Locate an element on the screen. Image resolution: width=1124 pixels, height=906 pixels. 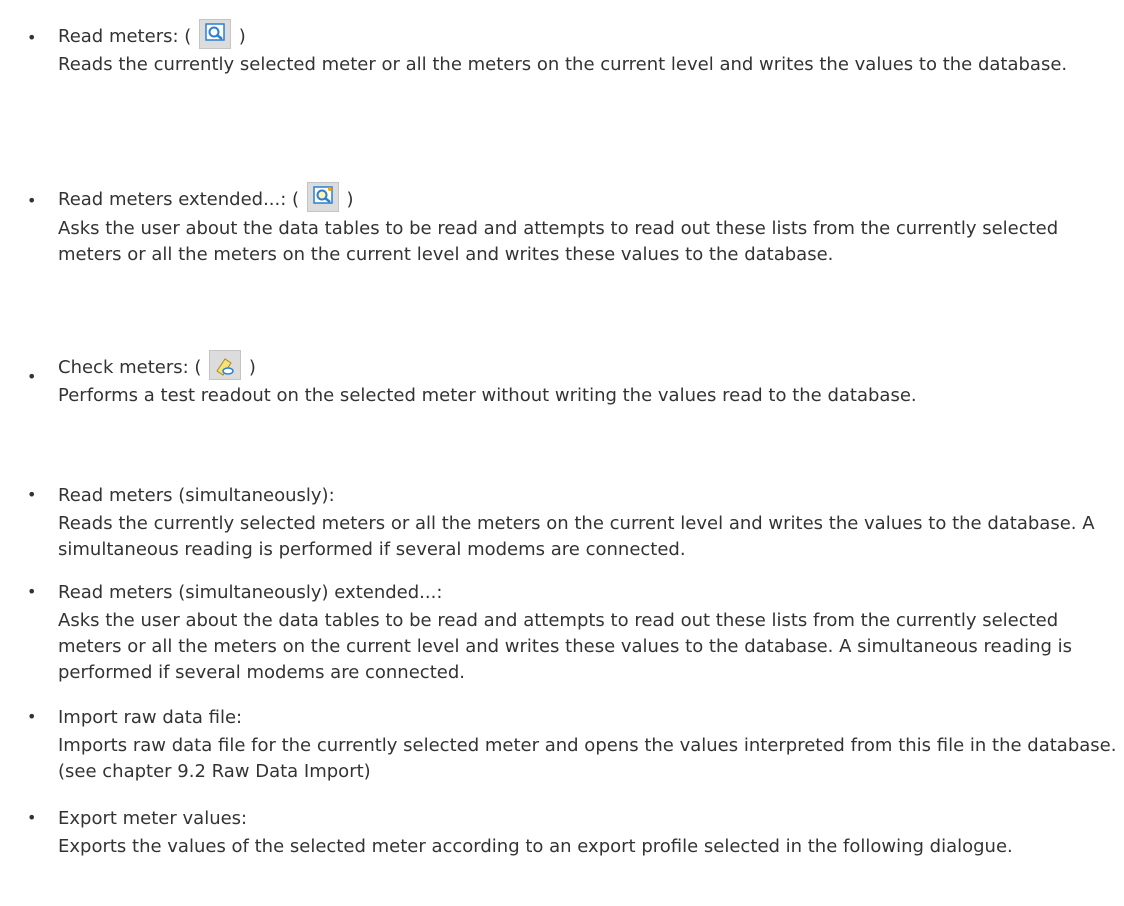
item-title-prefix: Read meters extended...: ( is located at coordinates (181, 199).